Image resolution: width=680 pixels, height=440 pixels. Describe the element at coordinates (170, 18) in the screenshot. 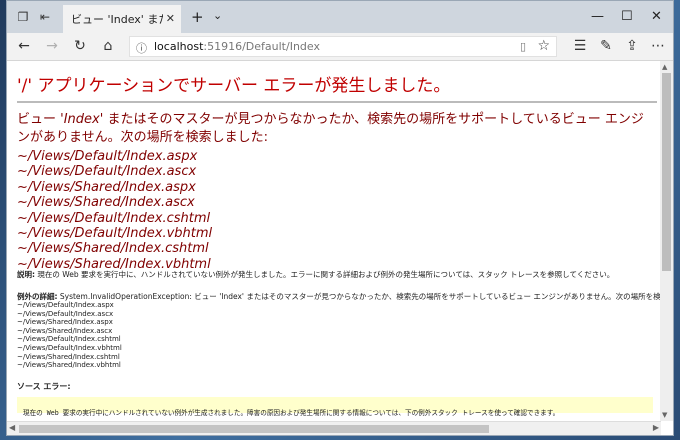

I see `close-icon: ✕` at that location.